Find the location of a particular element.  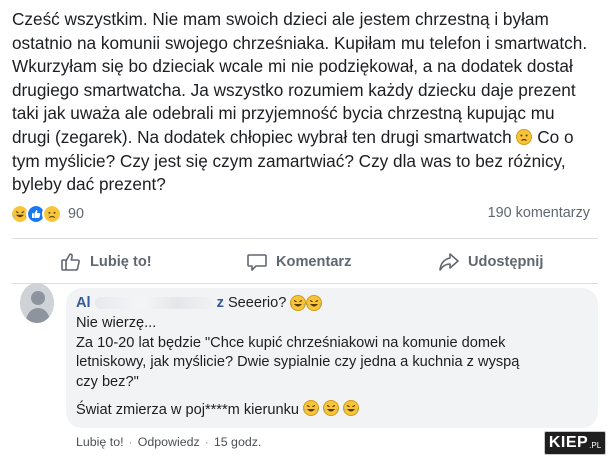

comment-line-text: Świat zmierza w poj****m kierunku is located at coordinates (188, 410).